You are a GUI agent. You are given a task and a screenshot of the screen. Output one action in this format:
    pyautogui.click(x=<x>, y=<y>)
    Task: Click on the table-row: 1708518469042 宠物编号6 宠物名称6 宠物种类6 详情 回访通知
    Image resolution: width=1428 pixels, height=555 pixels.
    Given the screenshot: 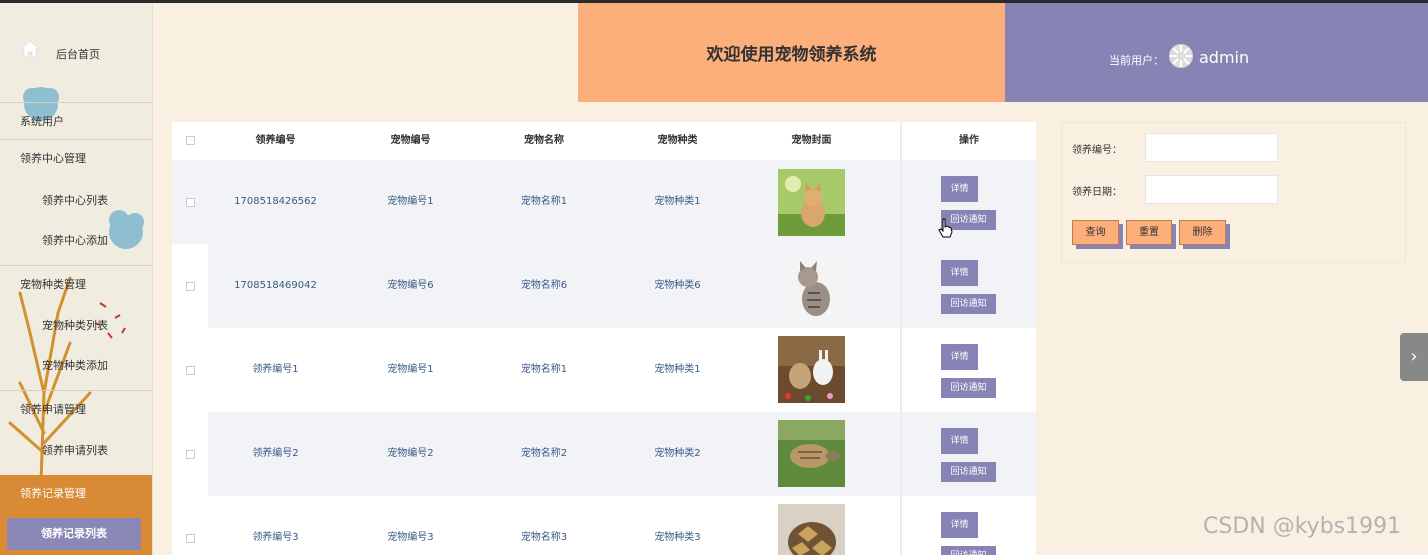 What is the action you would take?
    pyautogui.click(x=604, y=286)
    